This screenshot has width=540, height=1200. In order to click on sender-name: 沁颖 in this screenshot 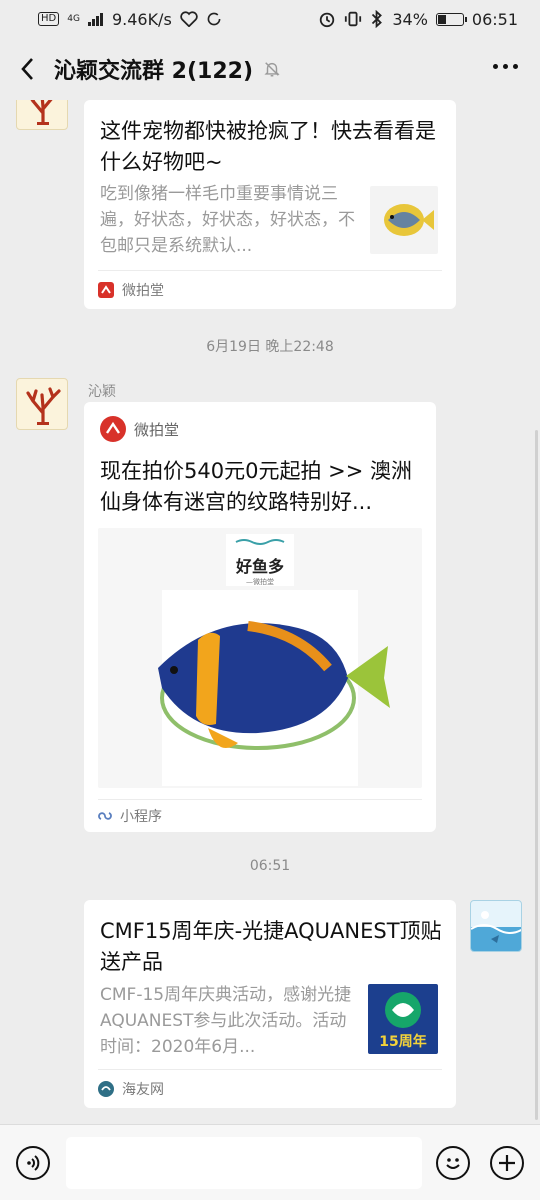, I will do `click(102, 392)`.